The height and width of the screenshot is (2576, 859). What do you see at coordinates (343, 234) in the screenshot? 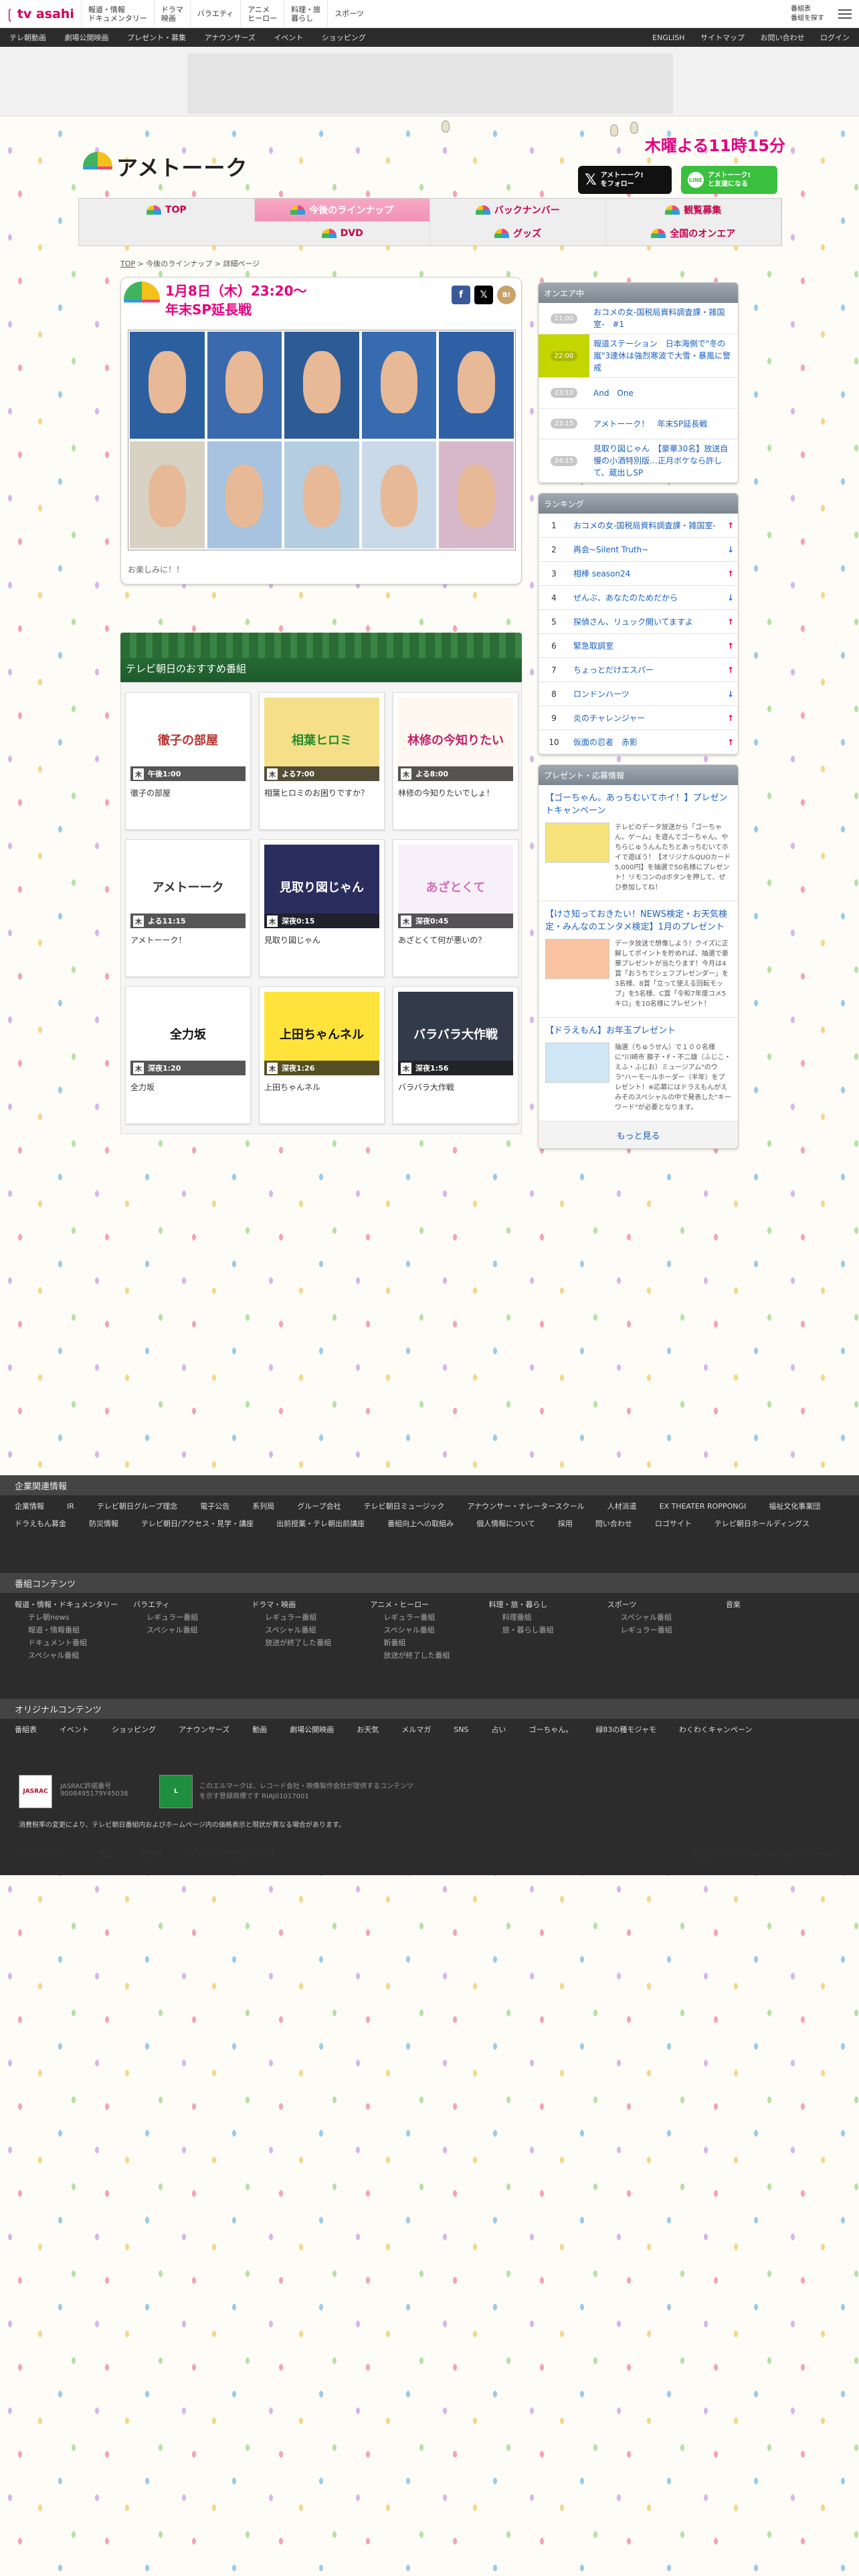
I see `gnav-dvd: DVD` at bounding box center [343, 234].